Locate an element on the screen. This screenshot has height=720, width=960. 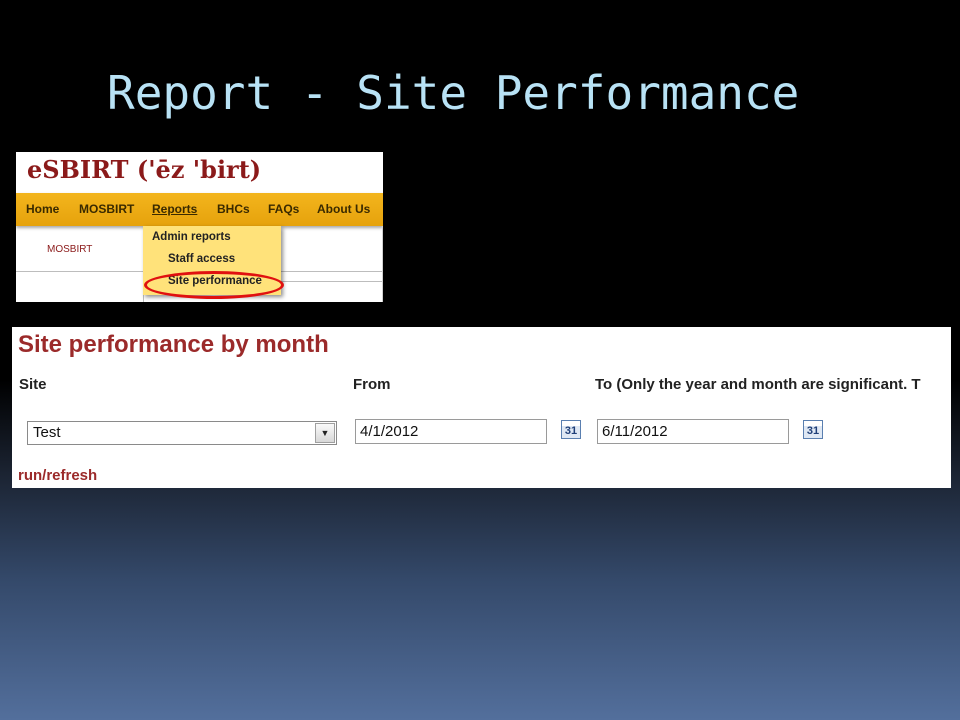
esbirt-logo: eSBIRT ('ēz 'birt) is located at coordinates (144, 170).